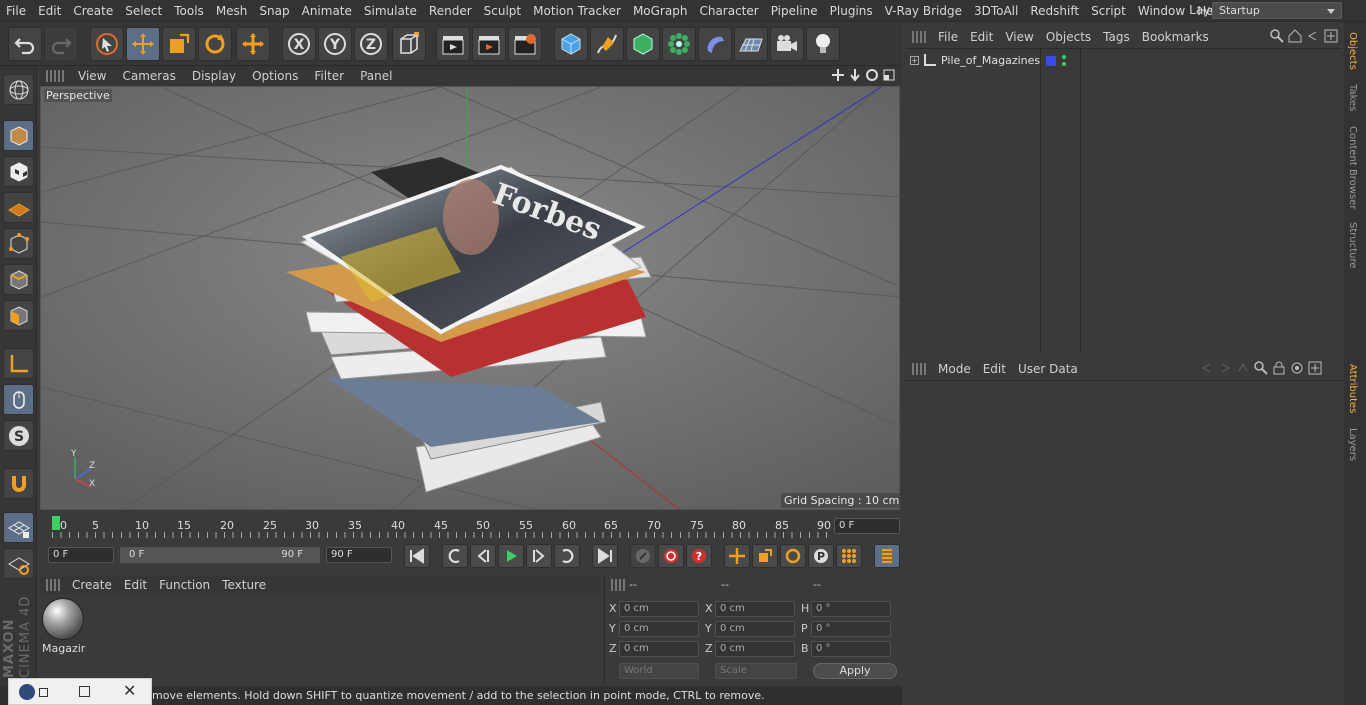 The height and width of the screenshot is (705, 1366). I want to click on workplane-mode-button, so click(18, 207).